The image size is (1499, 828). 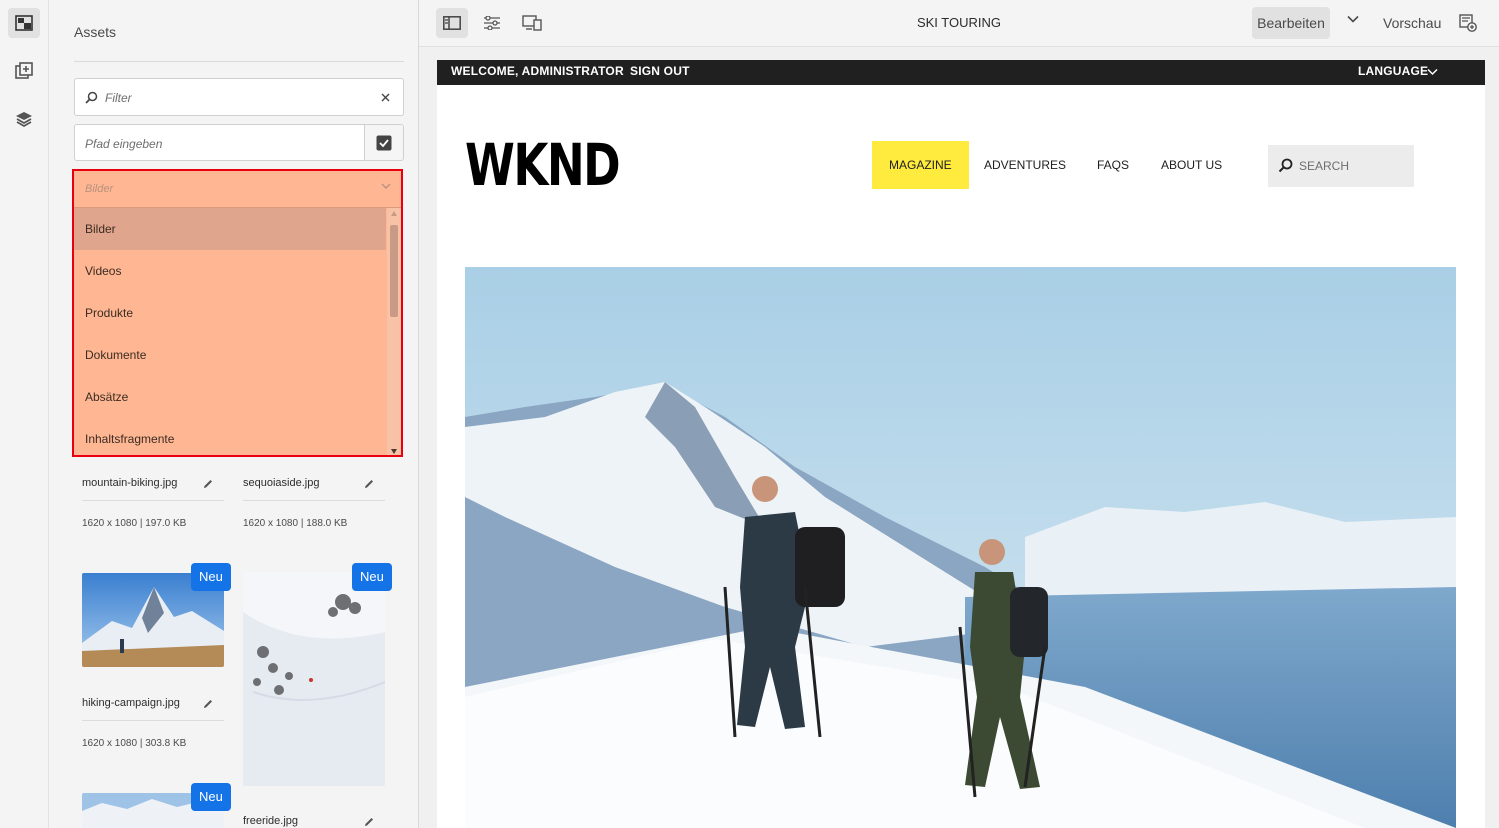 What do you see at coordinates (543, 165) in the screenshot?
I see `site-logo: WKND` at bounding box center [543, 165].